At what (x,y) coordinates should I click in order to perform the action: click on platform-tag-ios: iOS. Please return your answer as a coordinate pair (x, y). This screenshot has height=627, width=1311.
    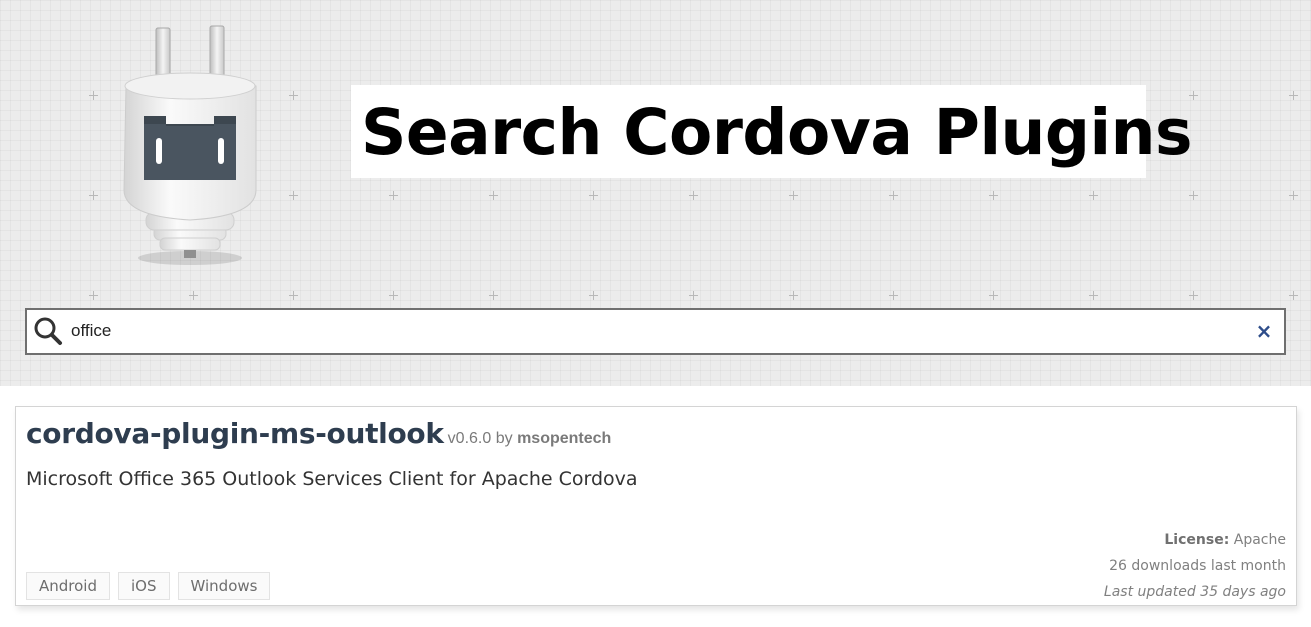
    Looking at the image, I should click on (144, 586).